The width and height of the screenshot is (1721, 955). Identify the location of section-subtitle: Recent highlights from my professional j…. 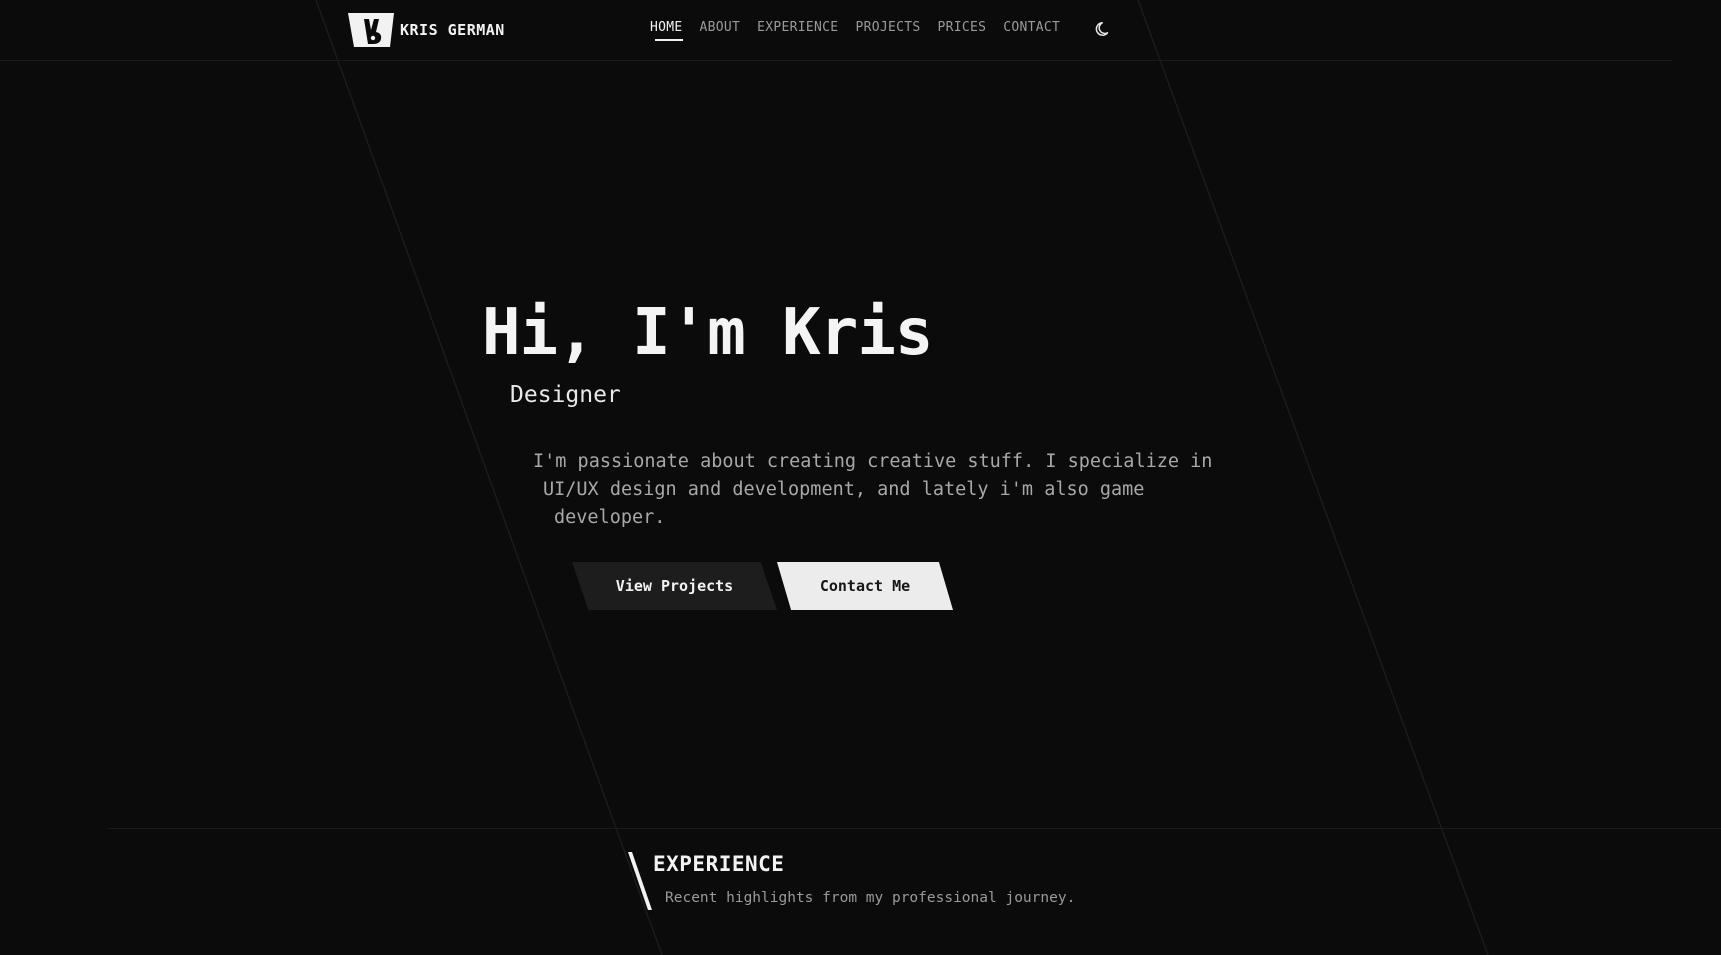
(870, 898).